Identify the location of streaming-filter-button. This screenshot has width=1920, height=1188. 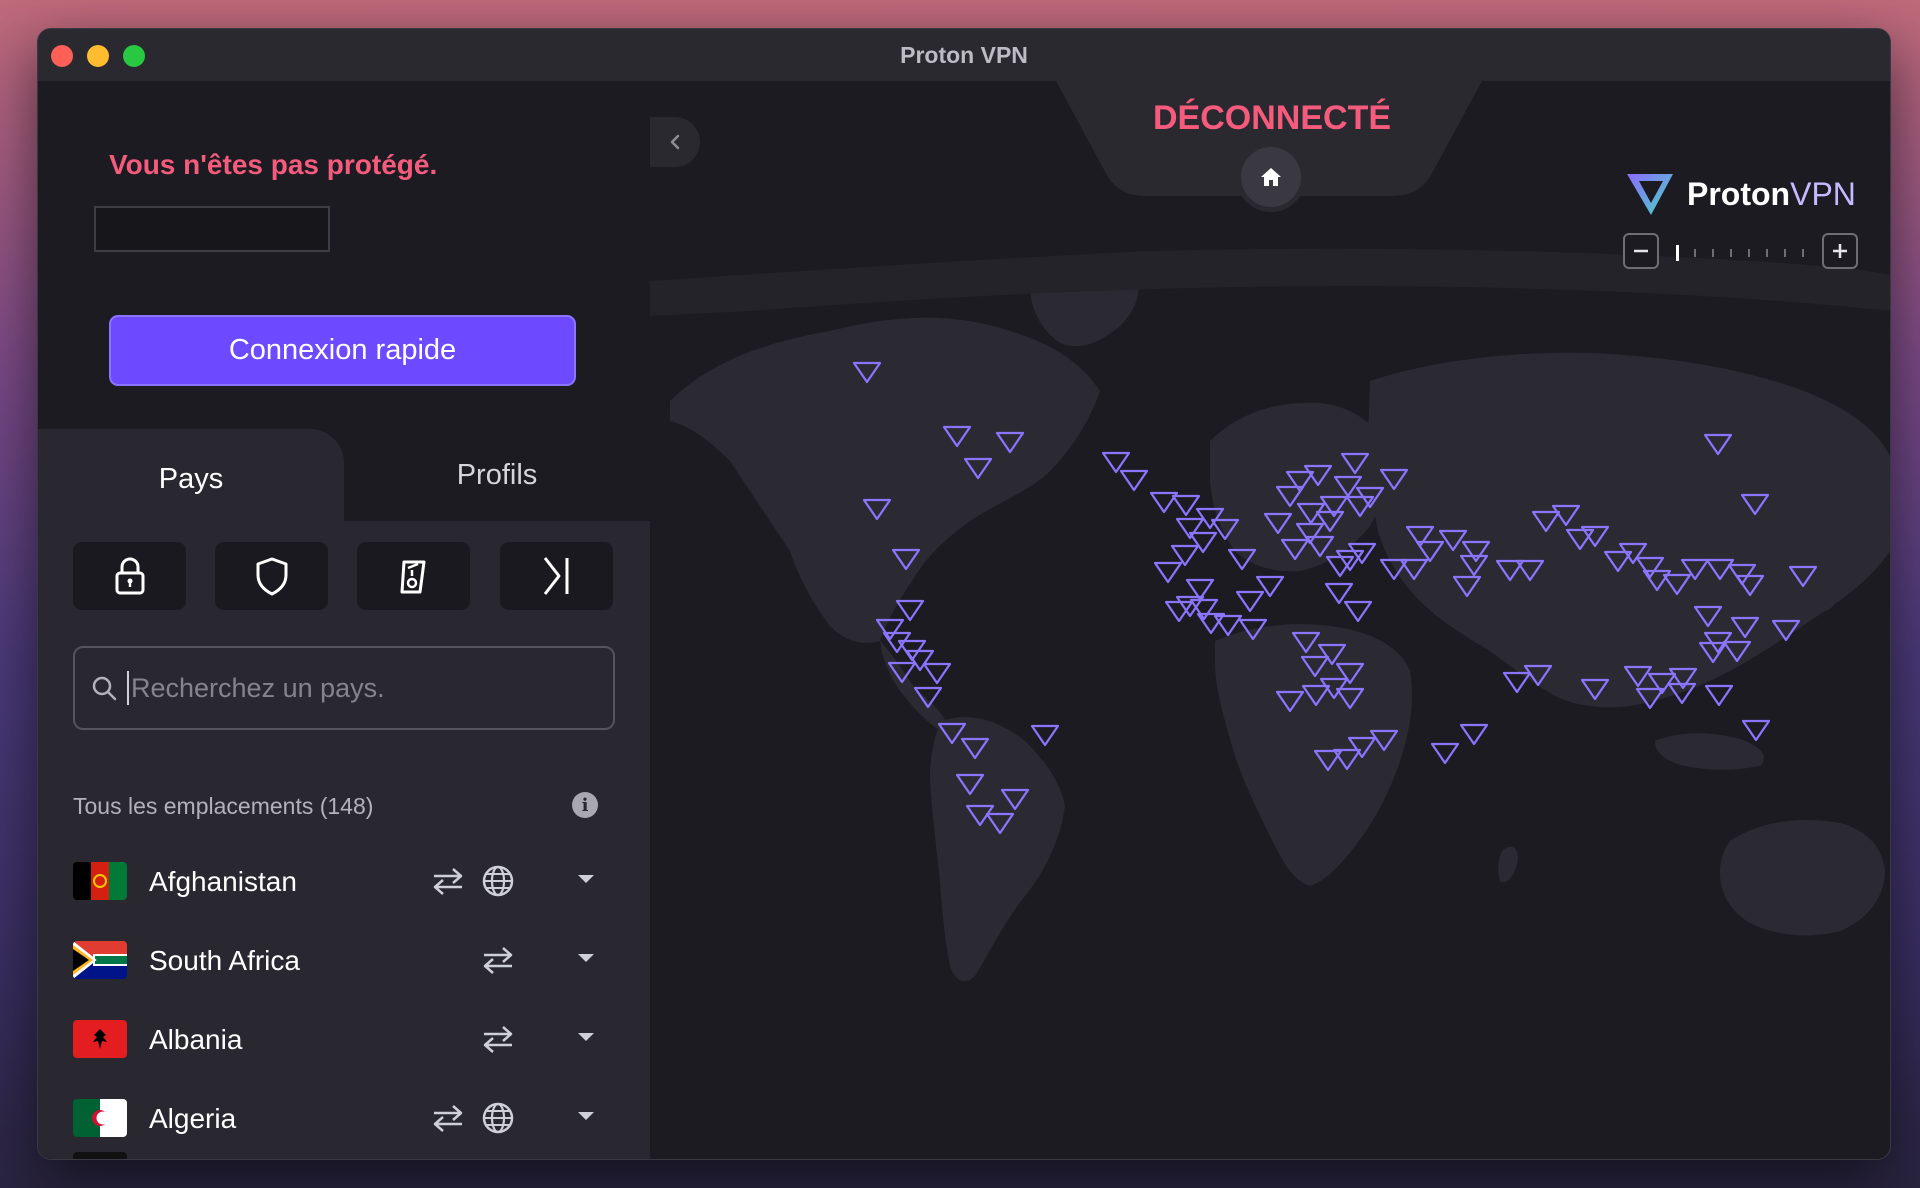
(413, 576).